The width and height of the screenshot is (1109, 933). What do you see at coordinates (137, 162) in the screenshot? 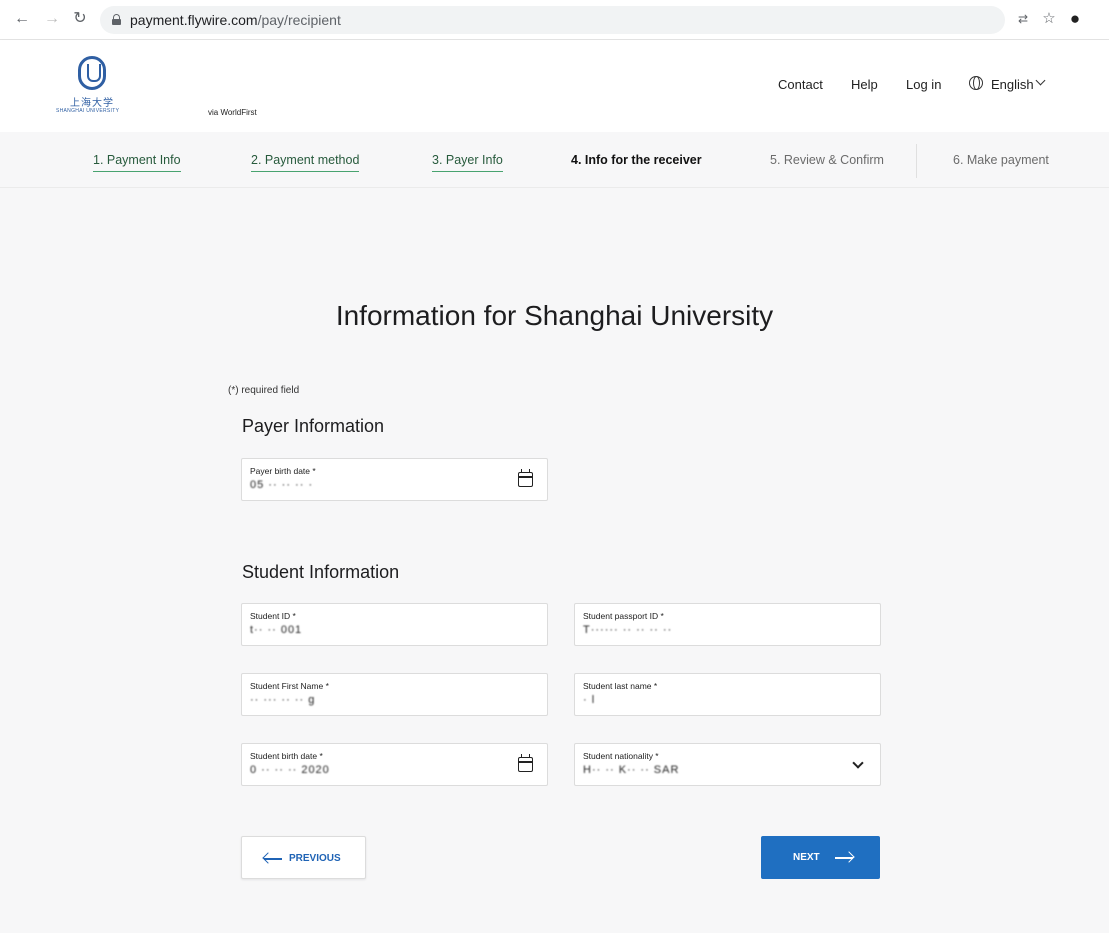
I see `step-payment-info: 1. Payment Info` at bounding box center [137, 162].